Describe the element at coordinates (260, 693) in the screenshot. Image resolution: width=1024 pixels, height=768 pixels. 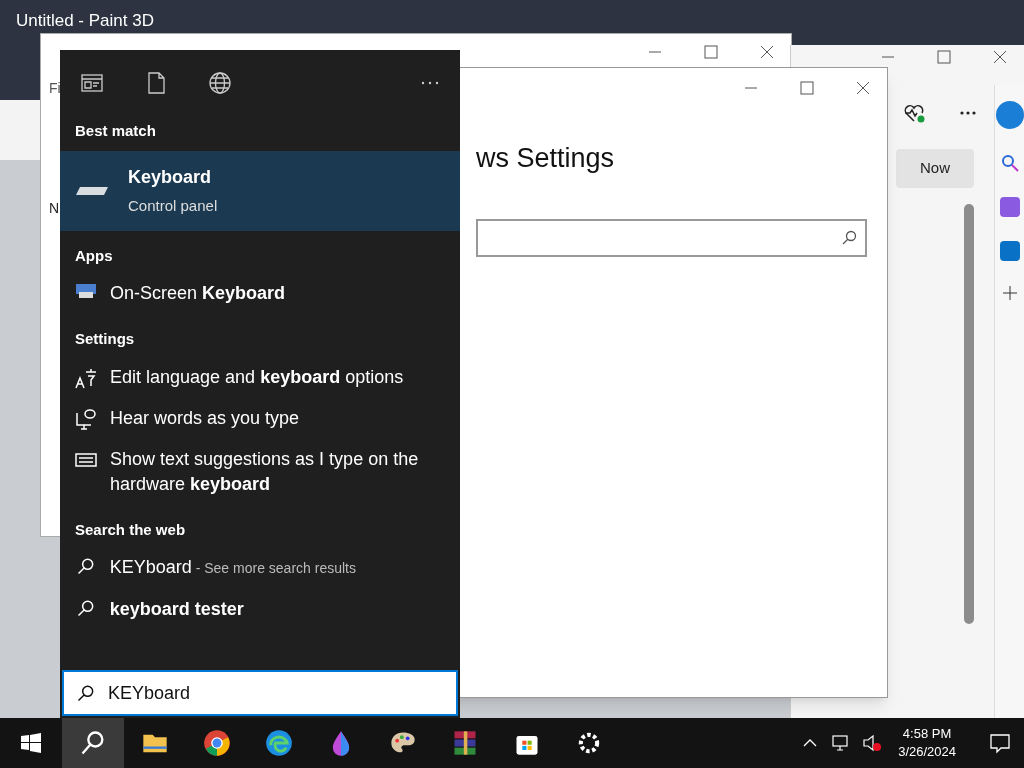
I see `search-field: KEYboard` at that location.